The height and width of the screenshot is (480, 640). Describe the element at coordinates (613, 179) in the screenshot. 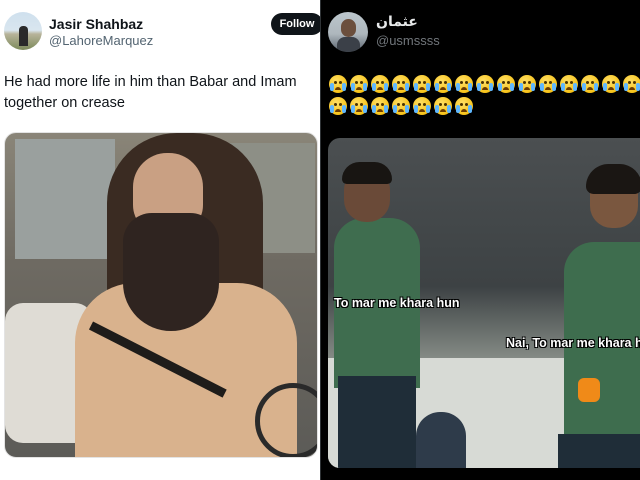

I see `player-right-hair` at that location.